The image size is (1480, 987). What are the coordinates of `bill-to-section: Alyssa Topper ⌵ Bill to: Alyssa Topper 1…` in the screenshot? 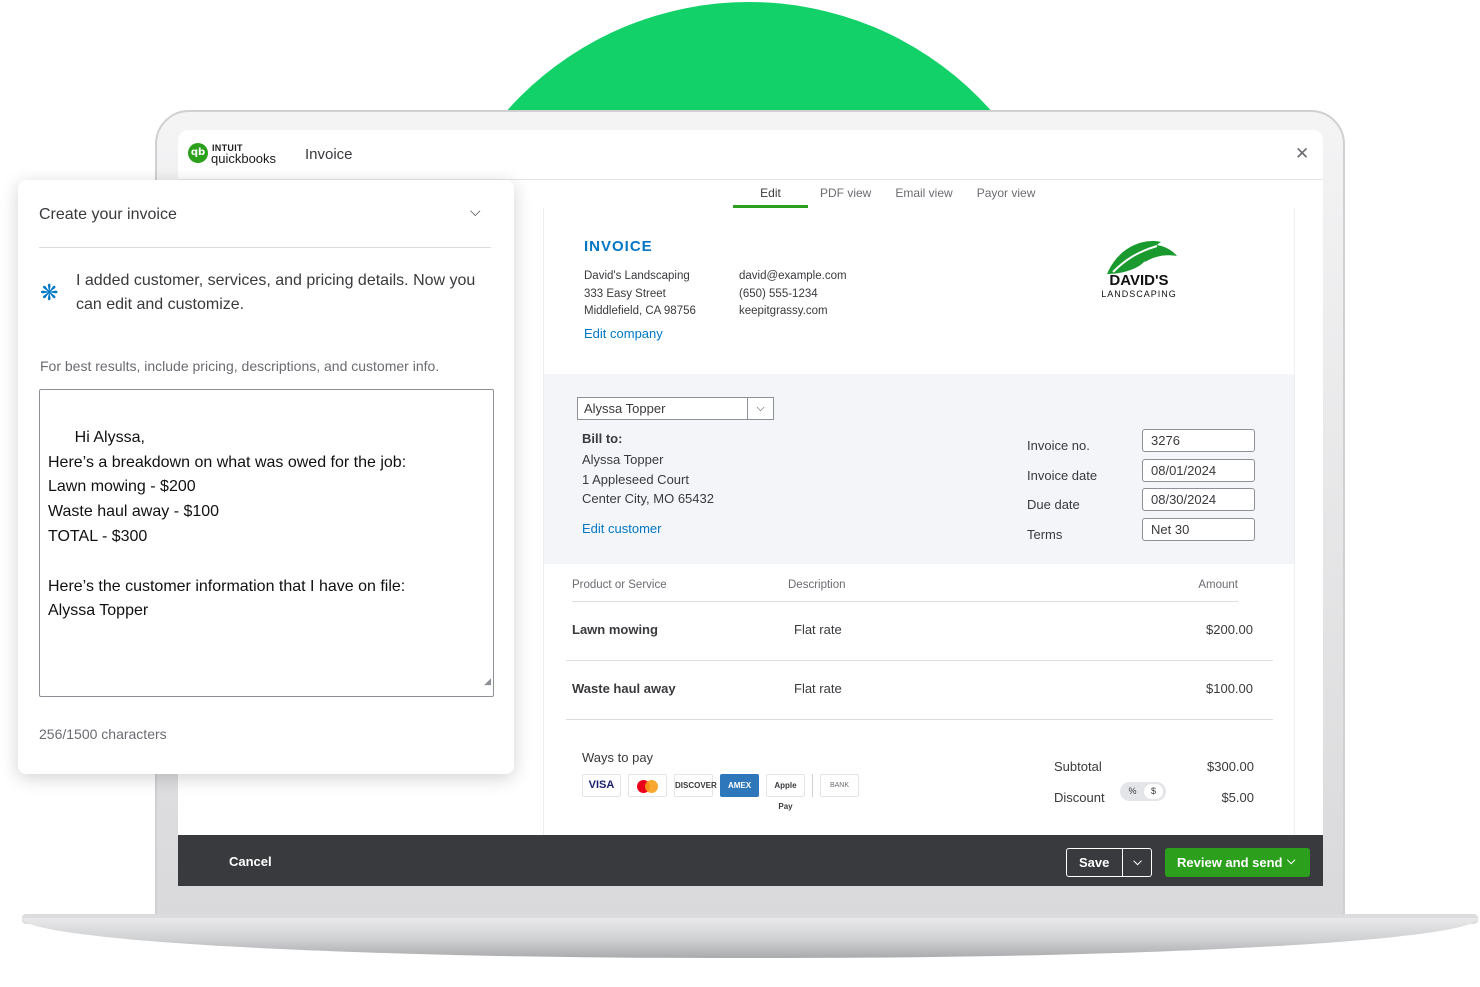 It's located at (919, 469).